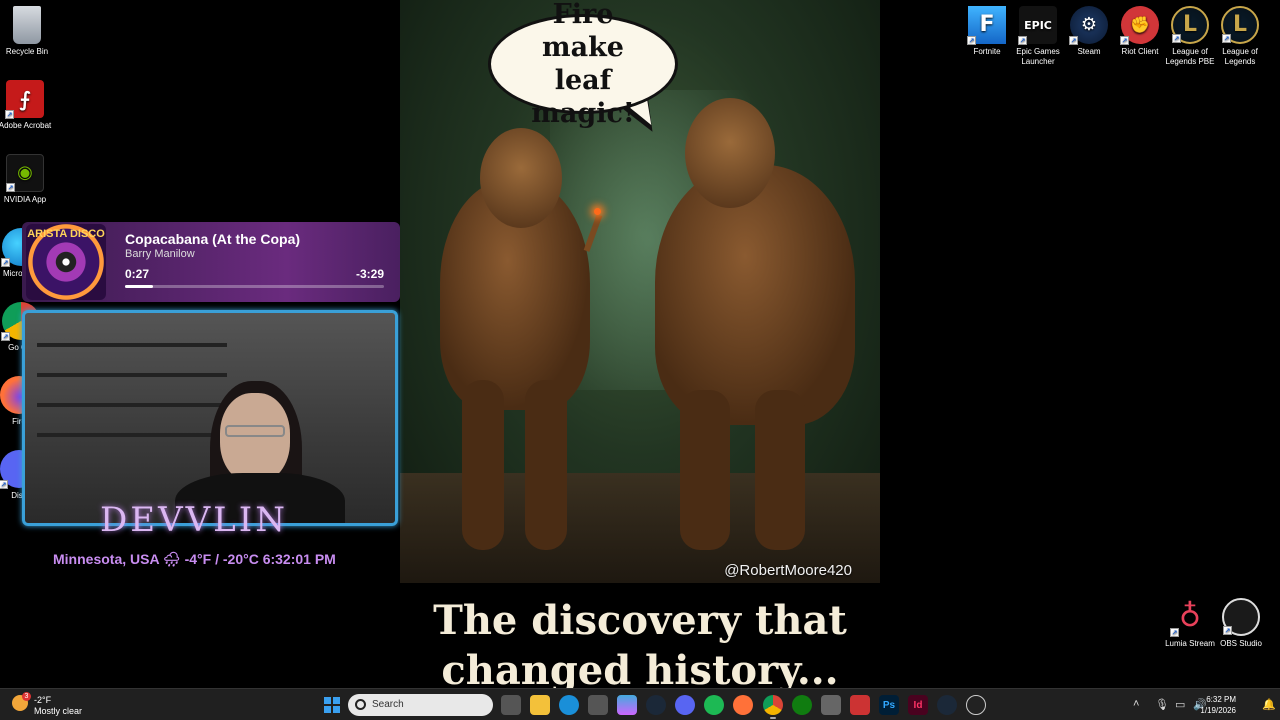 This screenshot has height=720, width=1280. Describe the element at coordinates (369, 274) in the screenshot. I see `remaining-time: -3:29` at that location.